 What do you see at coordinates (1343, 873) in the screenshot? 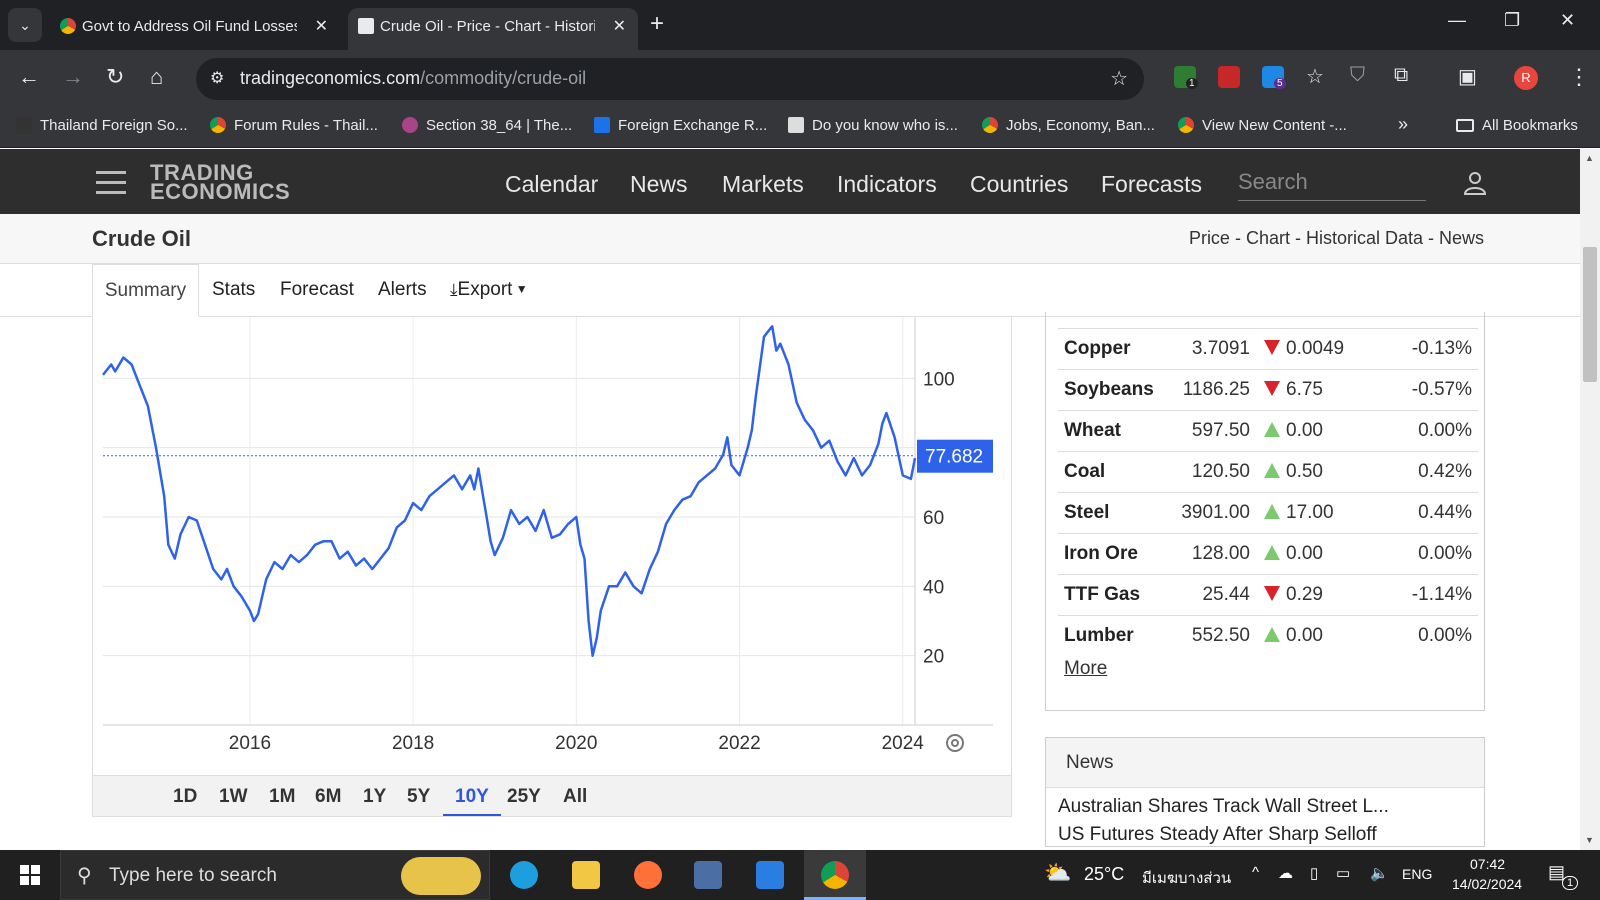
I see `network-icon: ▭` at bounding box center [1343, 873].